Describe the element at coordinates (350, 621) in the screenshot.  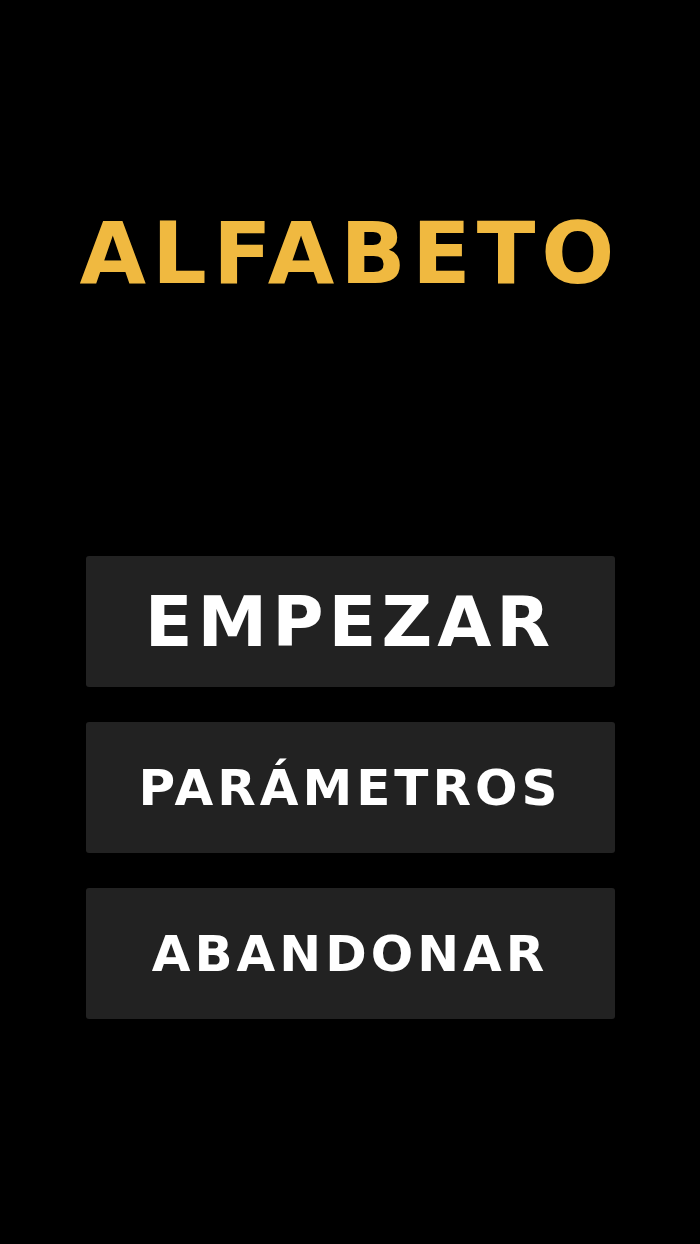
I see `menu-button: EMPEZAR` at that location.